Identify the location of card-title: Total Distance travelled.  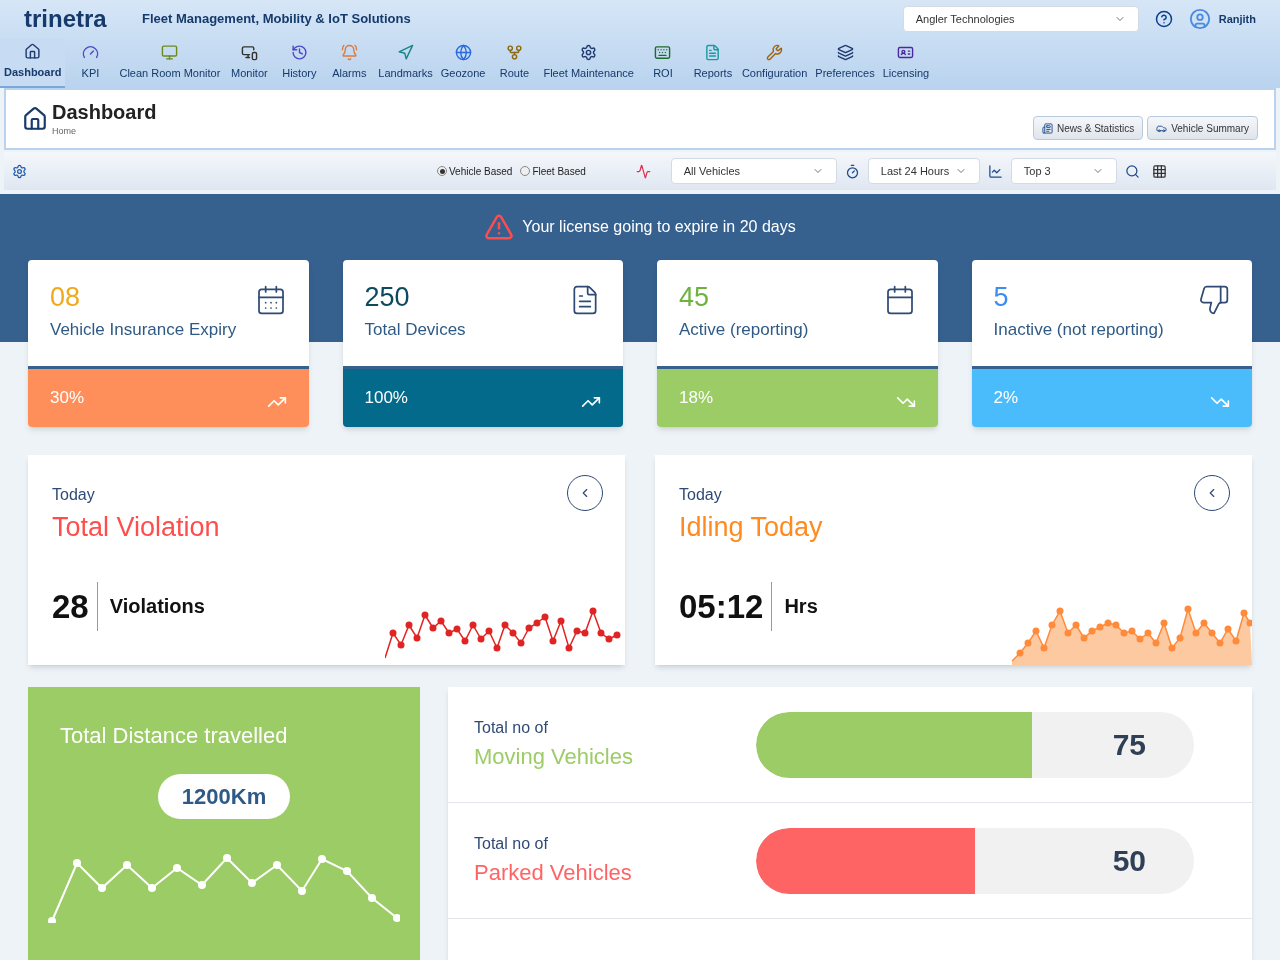
(174, 736).